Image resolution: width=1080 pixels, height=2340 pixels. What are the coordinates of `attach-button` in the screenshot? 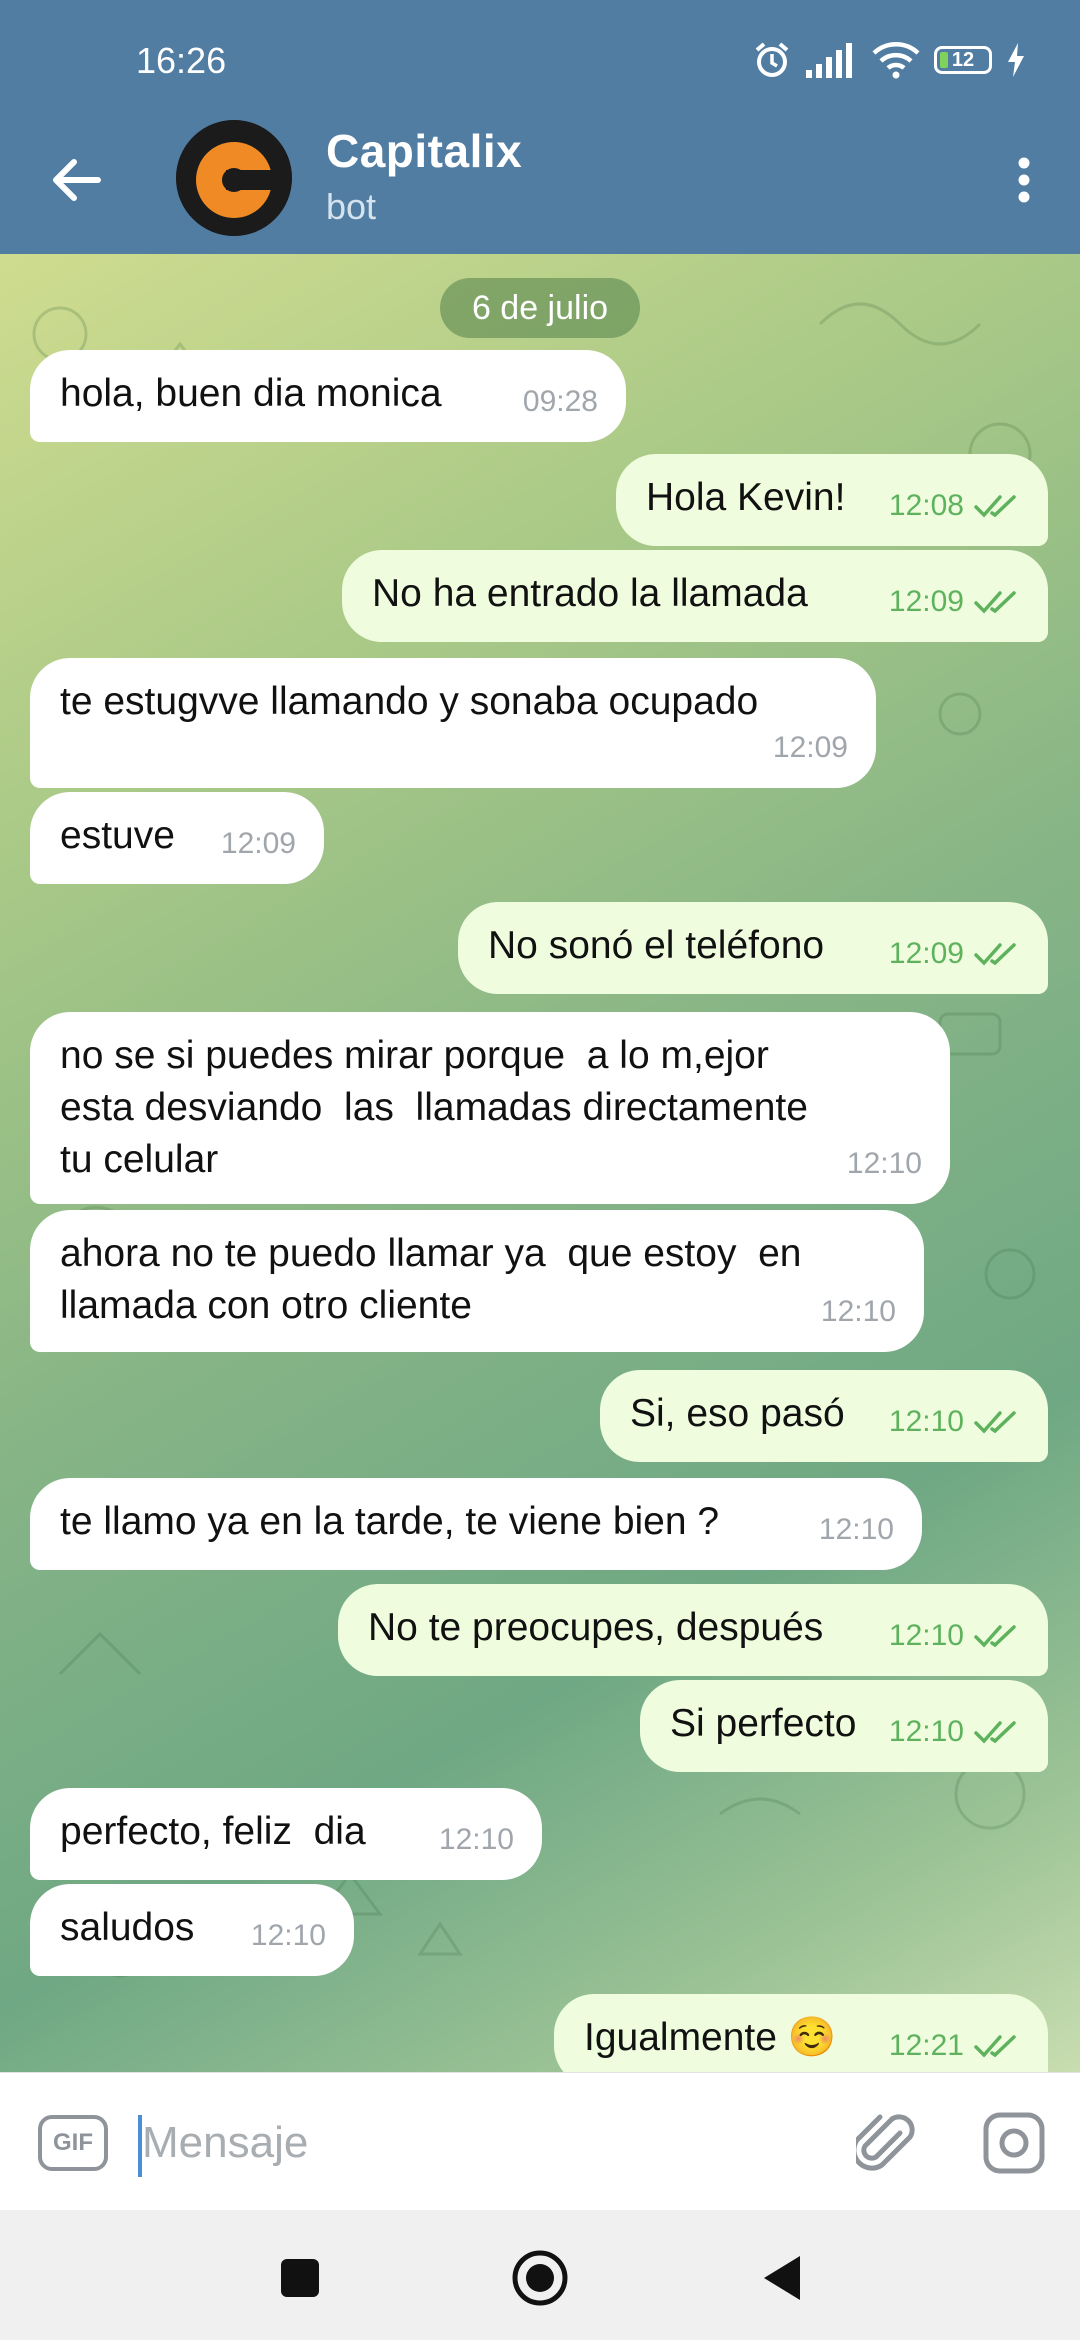 It's located at (886, 2143).